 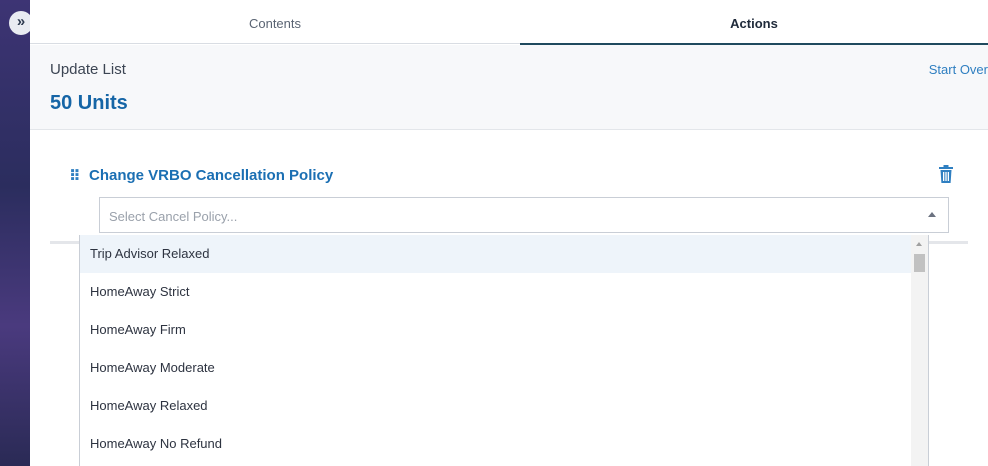 I want to click on dropdown-option: HomeAway Firm, so click(x=496, y=330).